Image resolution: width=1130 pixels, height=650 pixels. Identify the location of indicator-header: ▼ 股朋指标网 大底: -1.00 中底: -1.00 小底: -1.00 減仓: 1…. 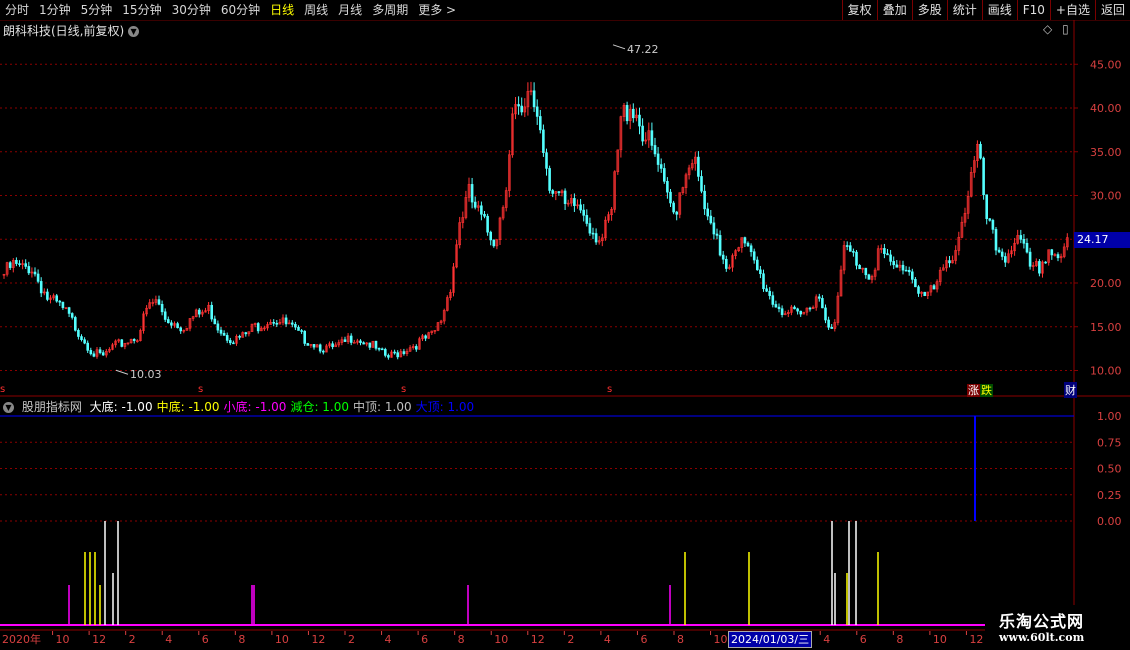
(242, 406).